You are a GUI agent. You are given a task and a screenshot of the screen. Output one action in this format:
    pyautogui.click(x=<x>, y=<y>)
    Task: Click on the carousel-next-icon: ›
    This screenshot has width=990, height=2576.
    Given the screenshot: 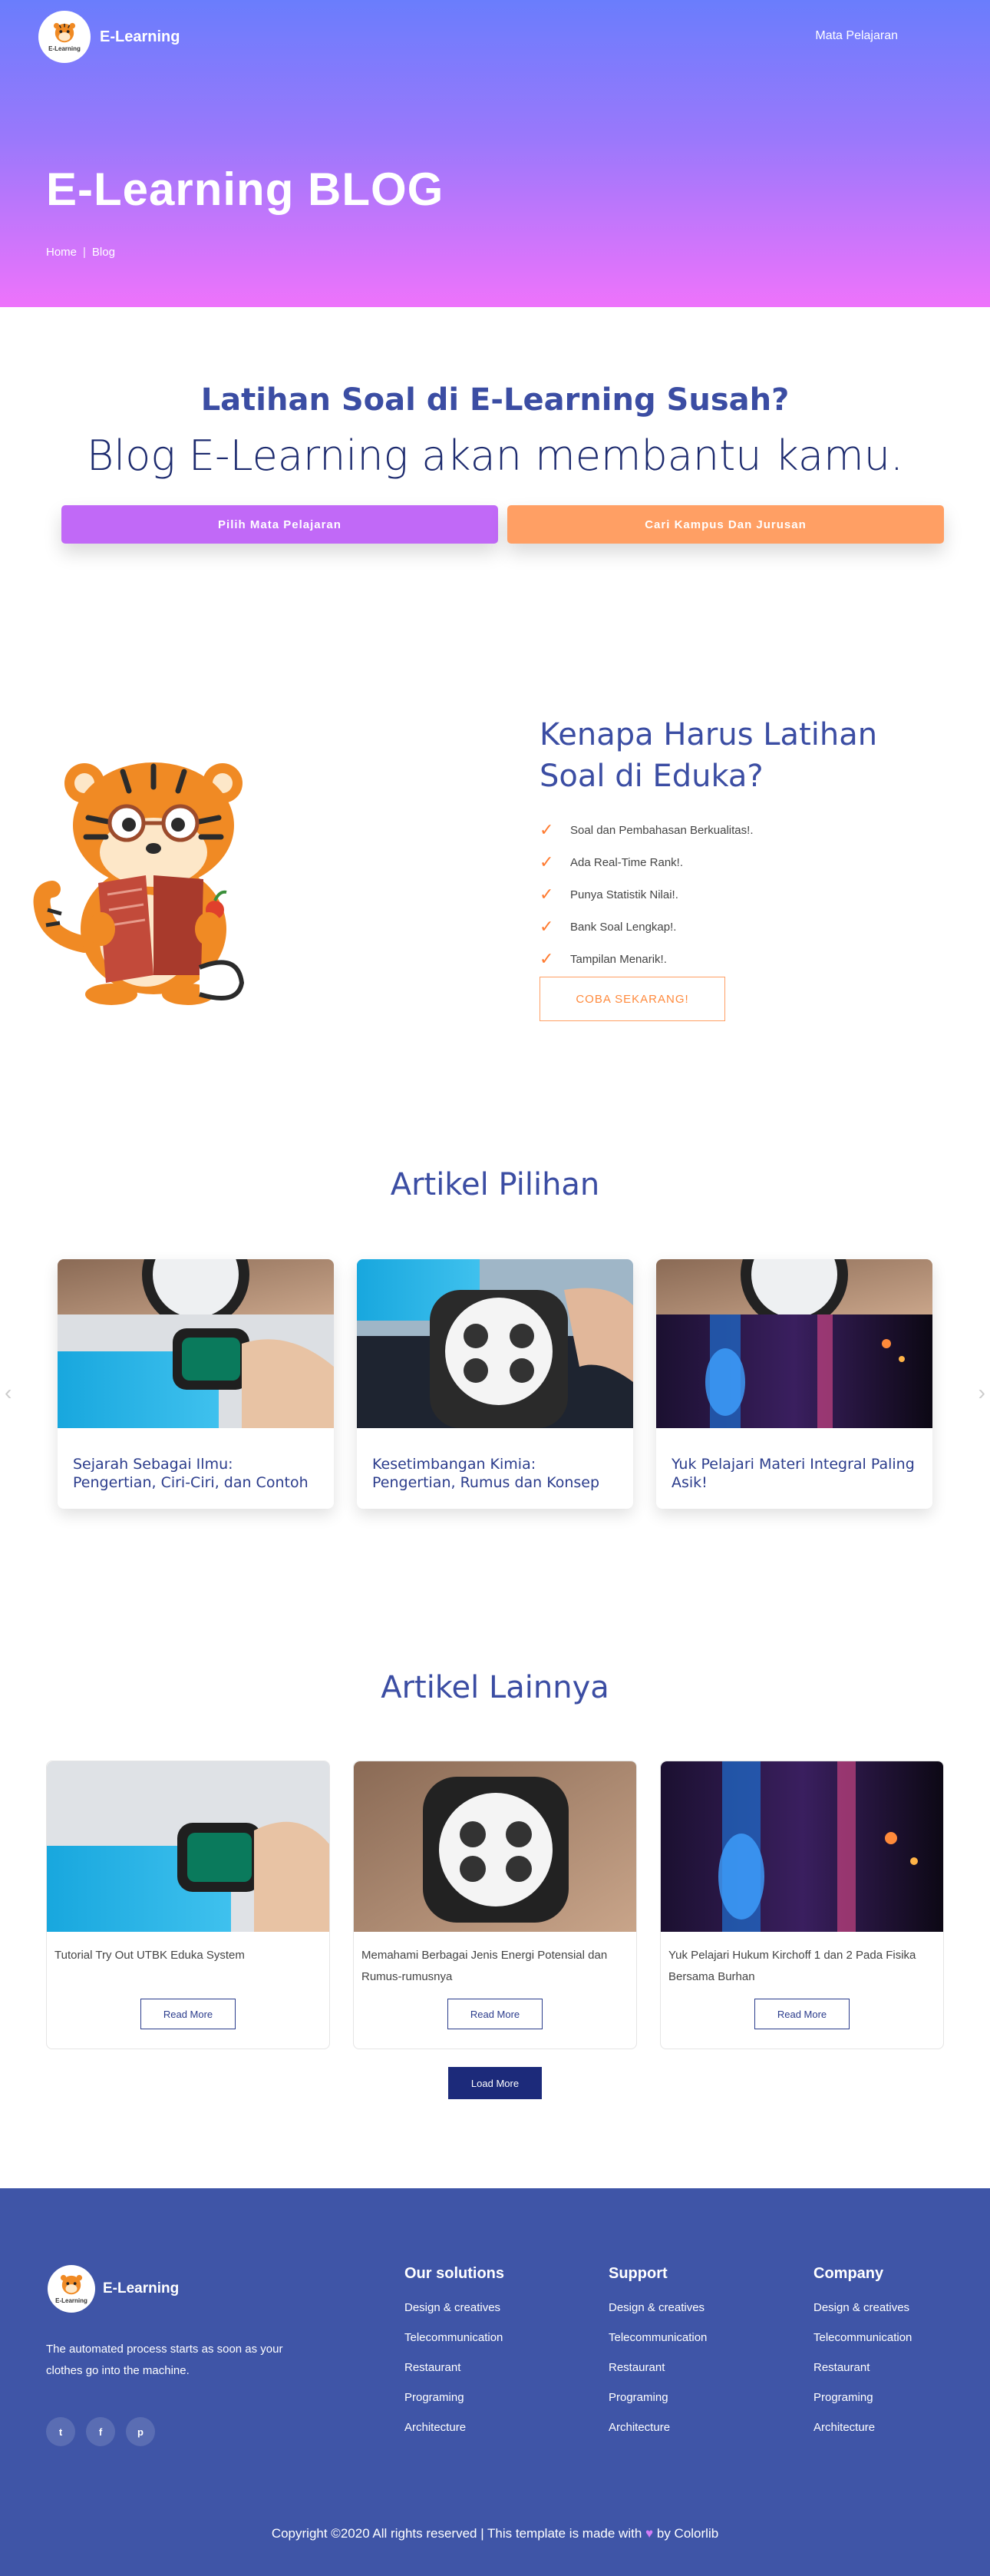 What is the action you would take?
    pyautogui.click(x=981, y=1393)
    